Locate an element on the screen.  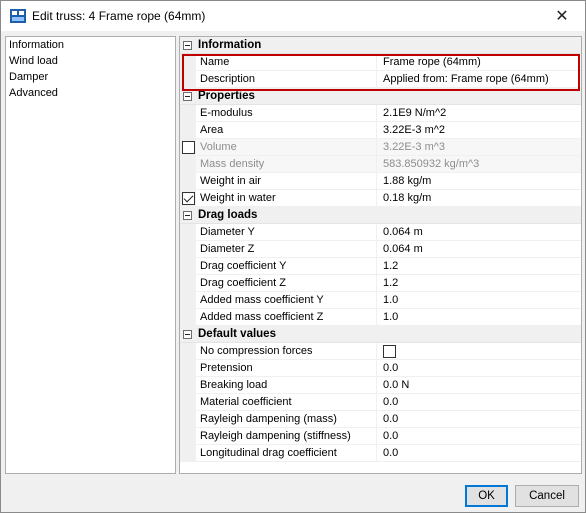
property-label: Name is located at coordinates (215, 62).